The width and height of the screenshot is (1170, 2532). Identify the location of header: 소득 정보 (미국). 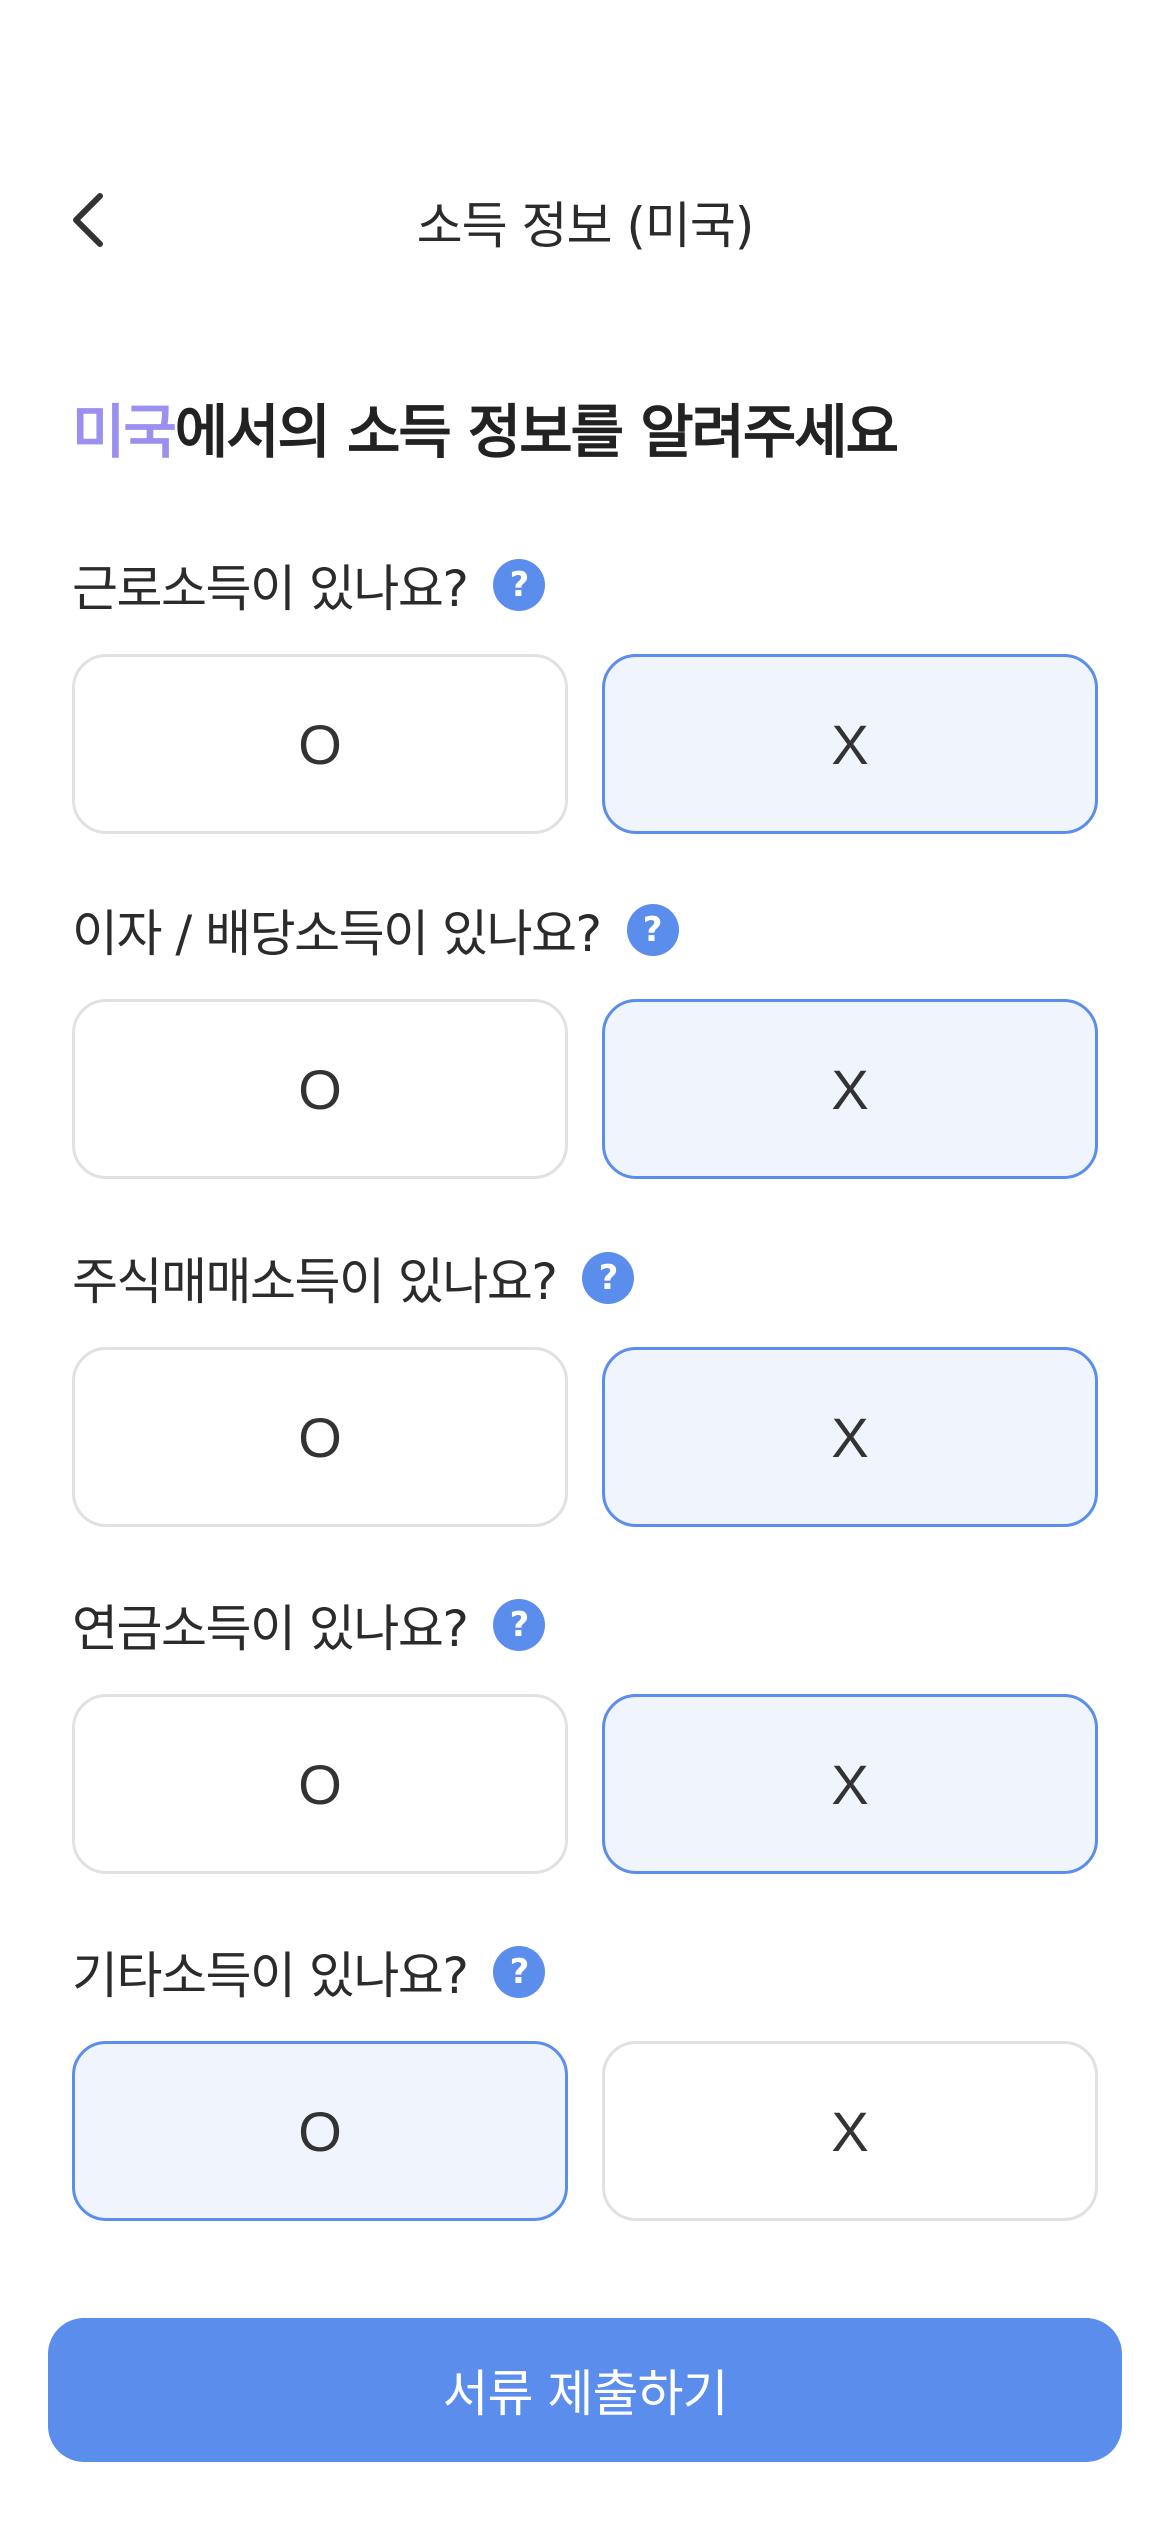
(585, 220).